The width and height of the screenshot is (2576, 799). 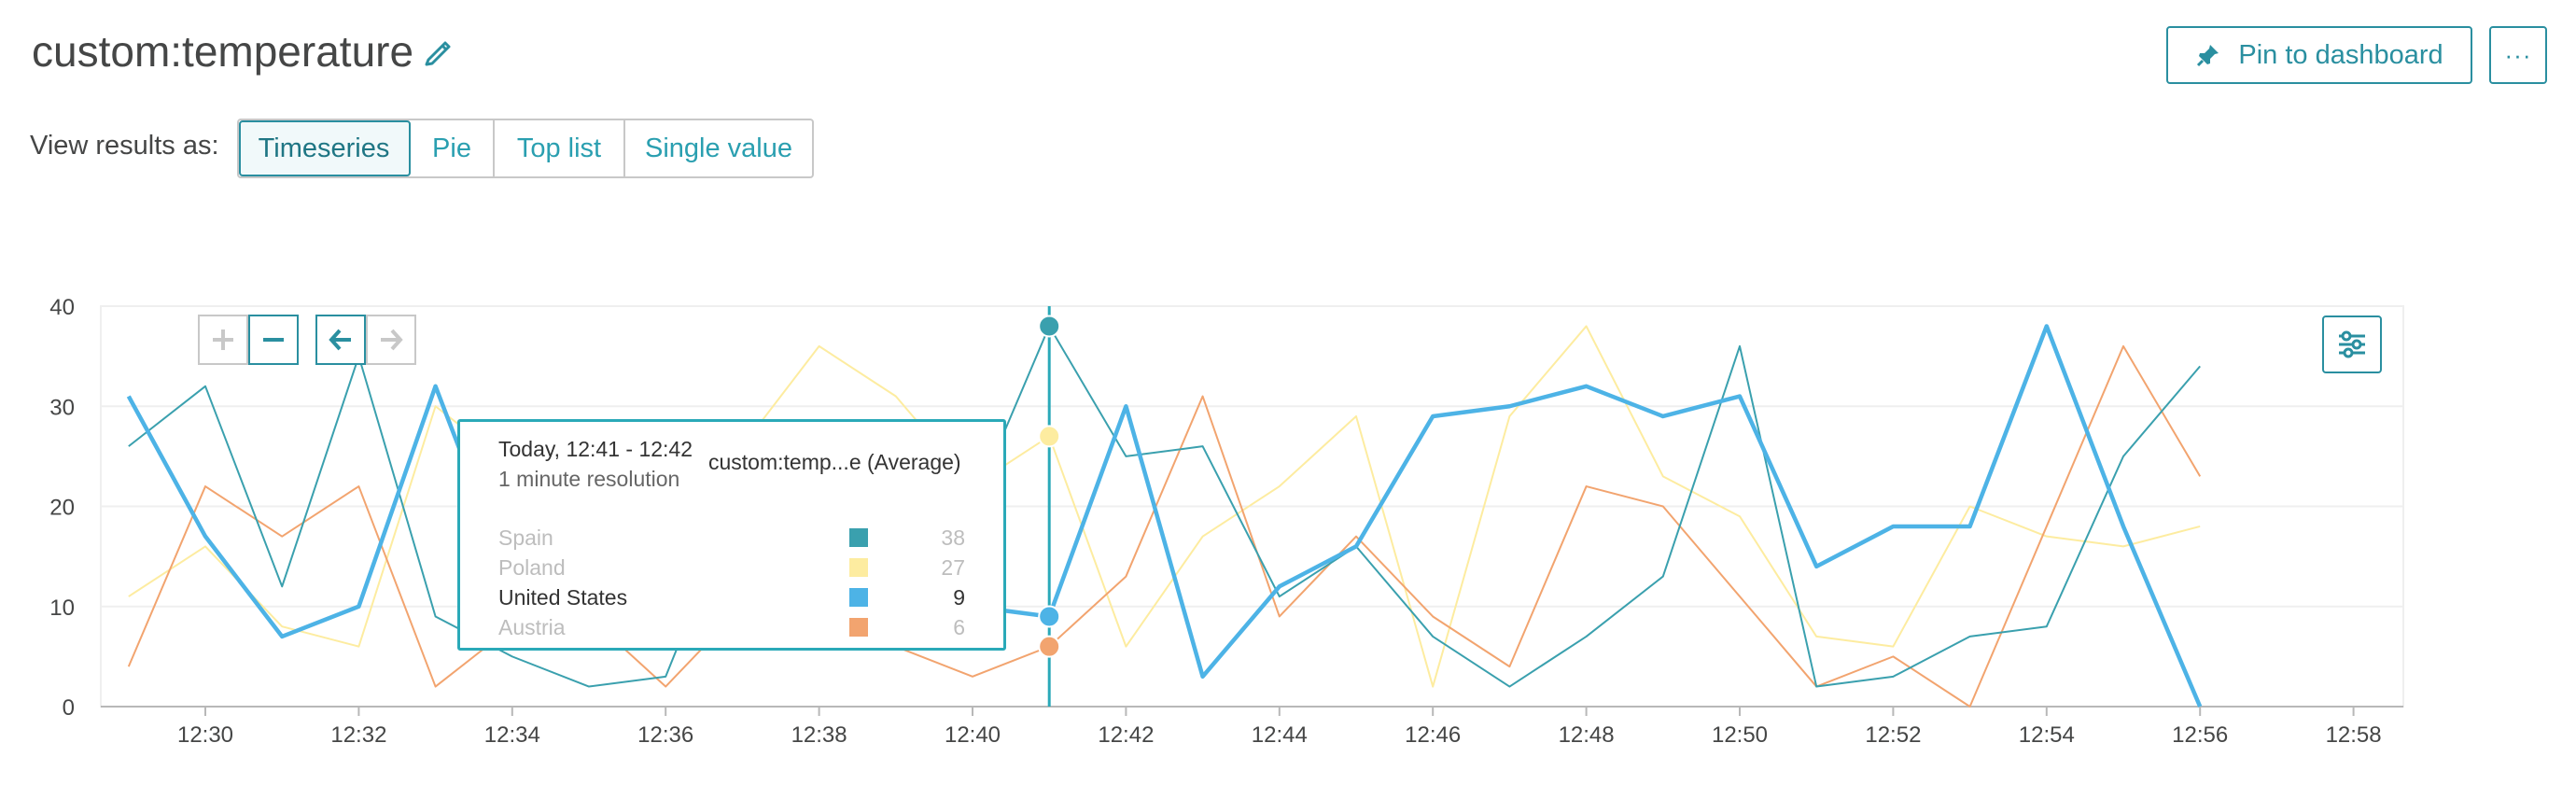 What do you see at coordinates (2354, 735) in the screenshot?
I see `x-tick-label: 12:58` at bounding box center [2354, 735].